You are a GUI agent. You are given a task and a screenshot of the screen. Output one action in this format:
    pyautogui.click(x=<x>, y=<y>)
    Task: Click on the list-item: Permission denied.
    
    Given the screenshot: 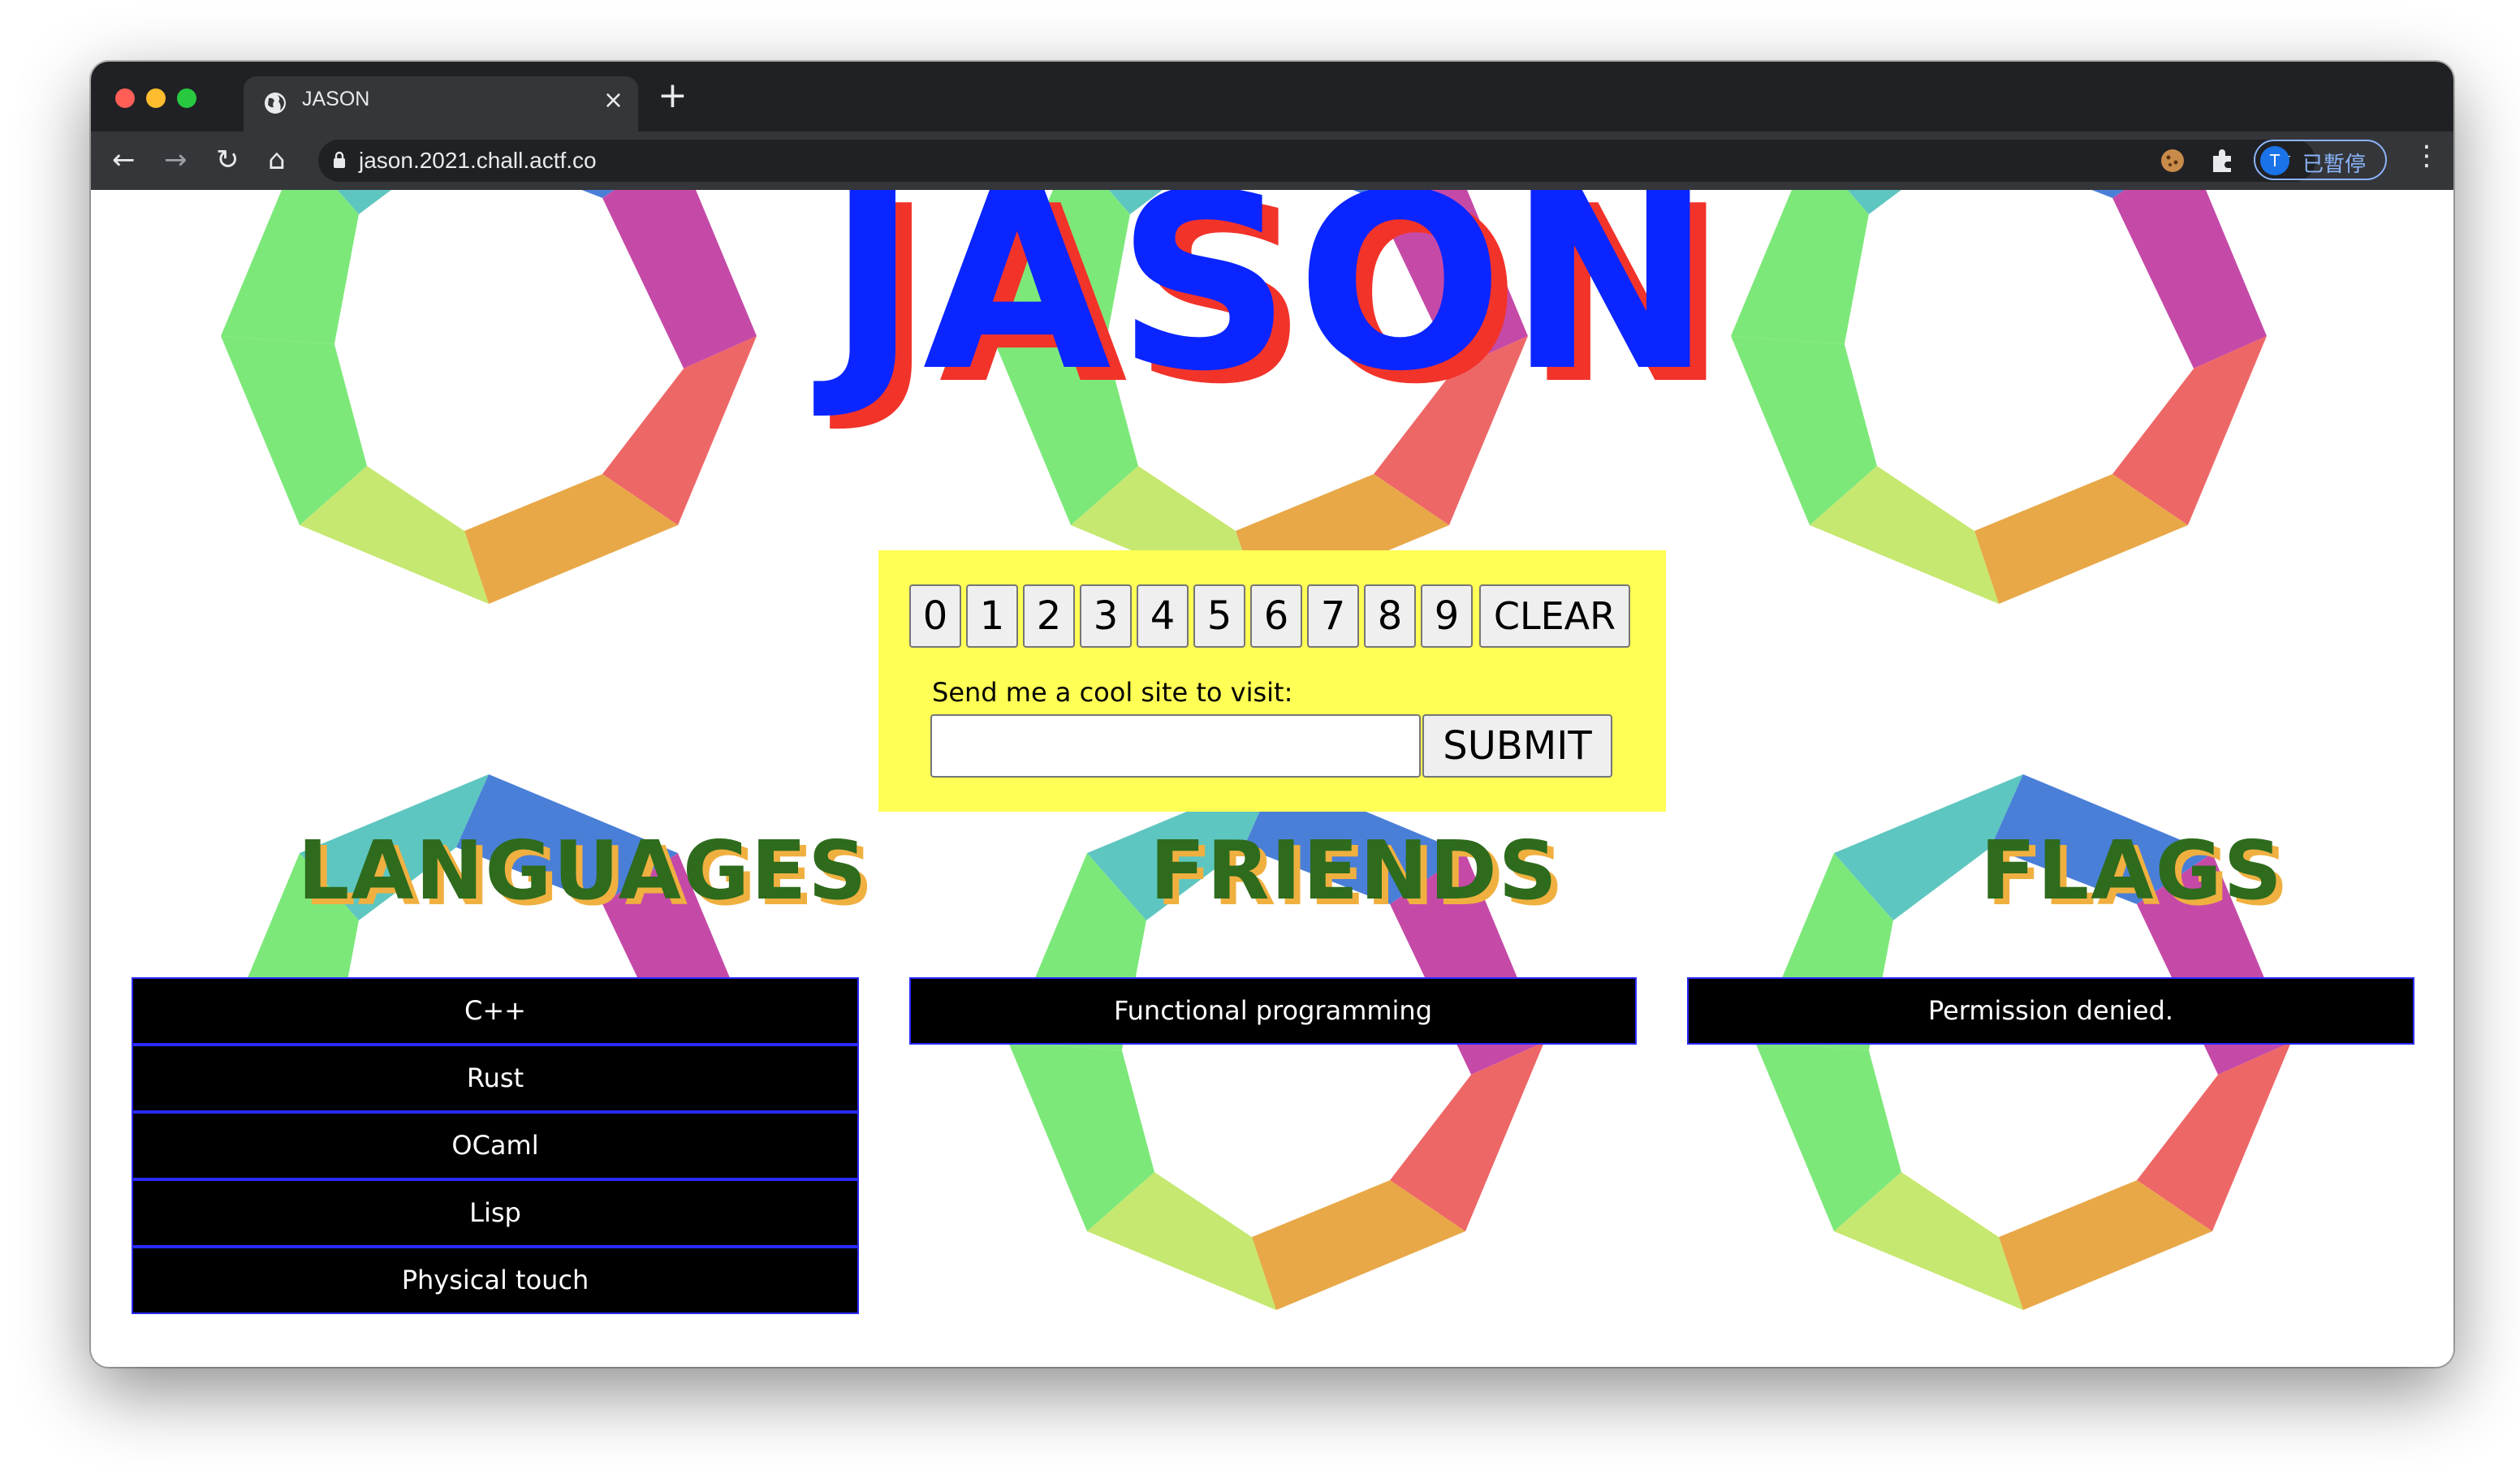 What is the action you would take?
    pyautogui.click(x=2051, y=1011)
    